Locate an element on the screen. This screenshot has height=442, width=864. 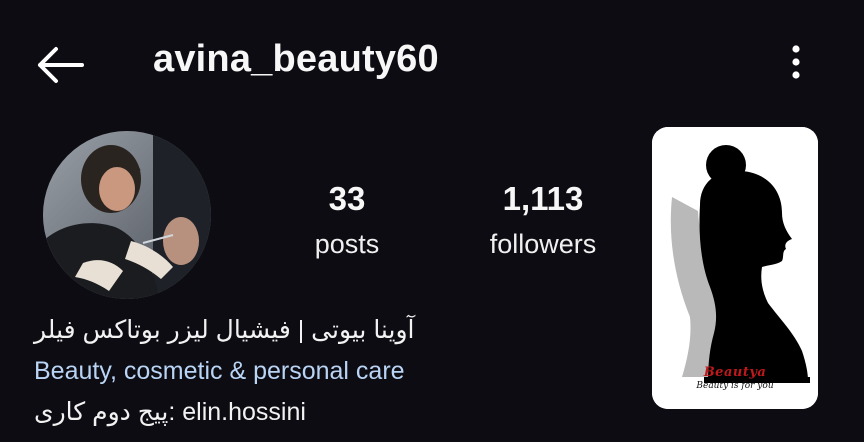
bio-line-1: آوینا بیوتی | فیشیال لیزر بوتاکس فیلر is located at coordinates (224, 330).